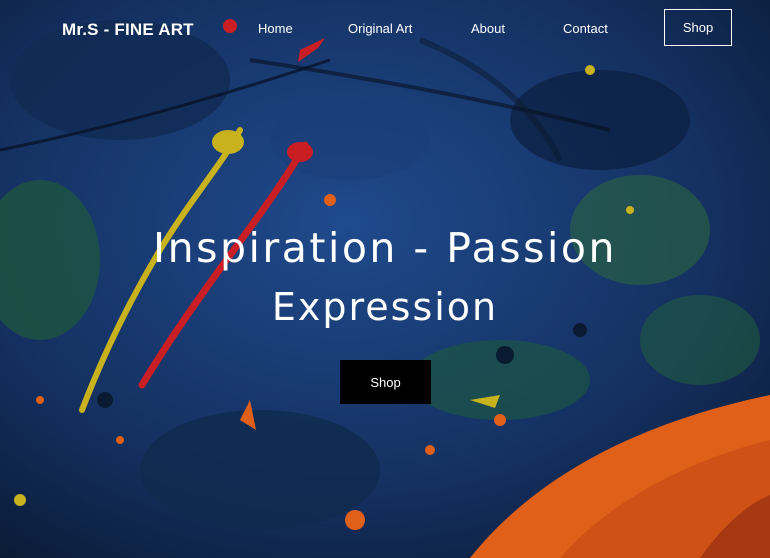 This screenshot has height=558, width=770. What do you see at coordinates (275, 28) in the screenshot?
I see `nav-link-home: Home` at bounding box center [275, 28].